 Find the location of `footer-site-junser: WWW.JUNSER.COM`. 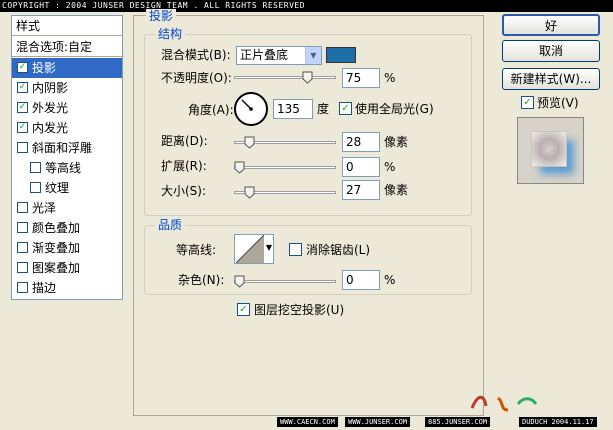

footer-site-junser: WWW.JUNSER.COM is located at coordinates (378, 422).